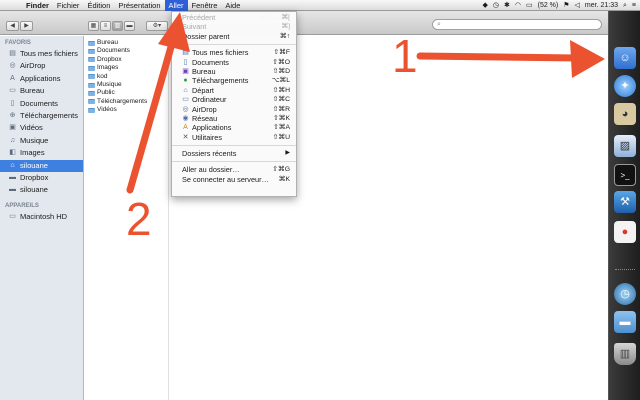  I want to click on terminal-icon: >_, so click(625, 175).